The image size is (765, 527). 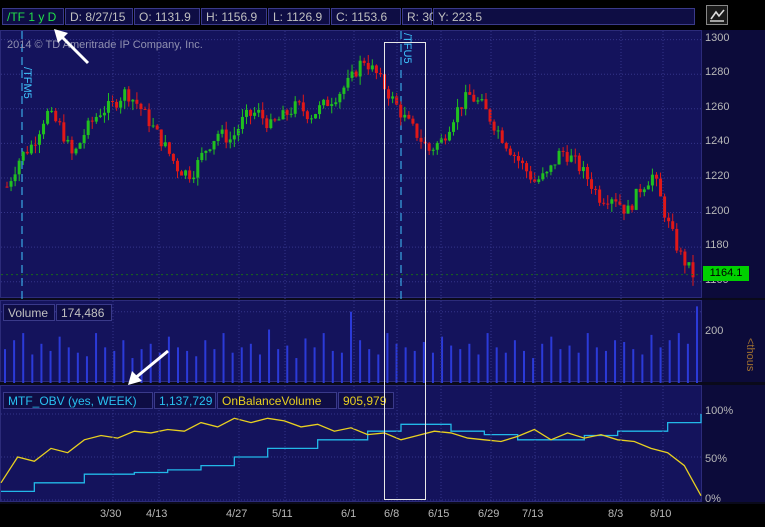 I want to click on price-tick-label: 1180, so click(x=717, y=245).